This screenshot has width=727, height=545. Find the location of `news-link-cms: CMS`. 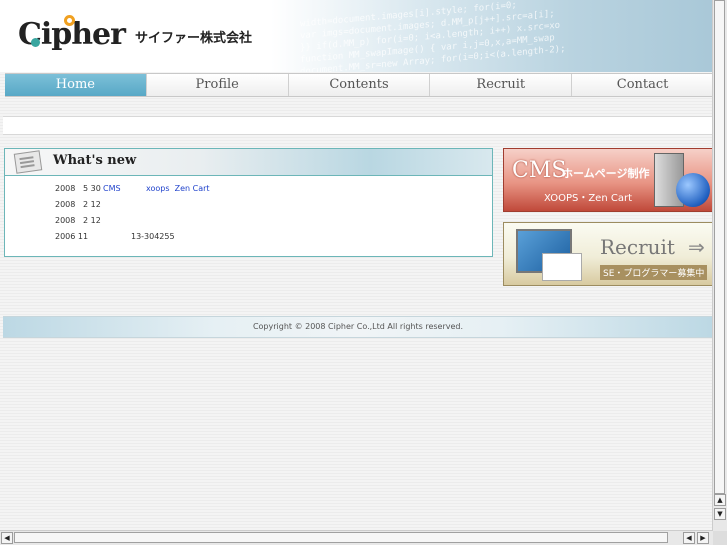

news-link-cms: CMS is located at coordinates (112, 188).